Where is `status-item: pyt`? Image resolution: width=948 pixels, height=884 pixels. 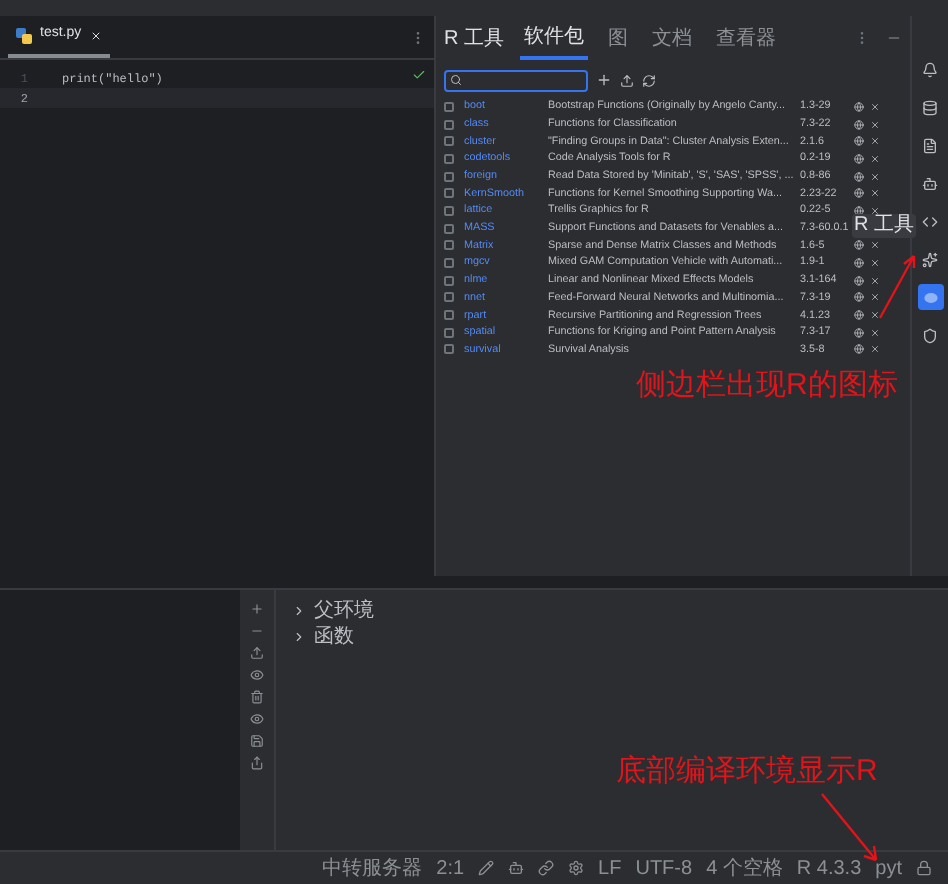 status-item: pyt is located at coordinates (888, 868).